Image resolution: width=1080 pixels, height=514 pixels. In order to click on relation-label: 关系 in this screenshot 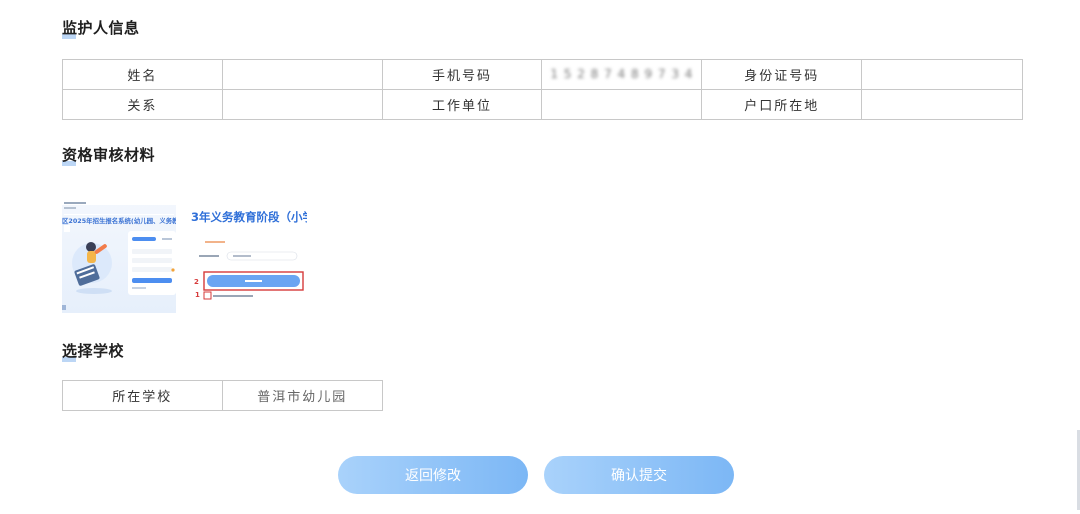, I will do `click(142, 104)`.